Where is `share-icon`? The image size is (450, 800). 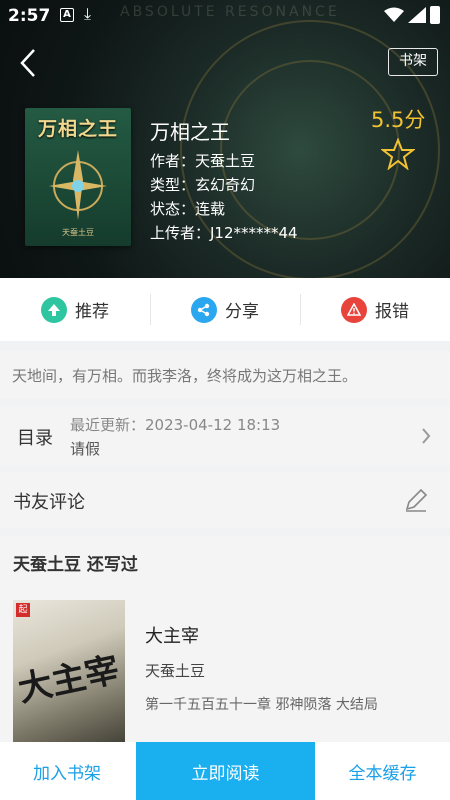
share-icon is located at coordinates (204, 309).